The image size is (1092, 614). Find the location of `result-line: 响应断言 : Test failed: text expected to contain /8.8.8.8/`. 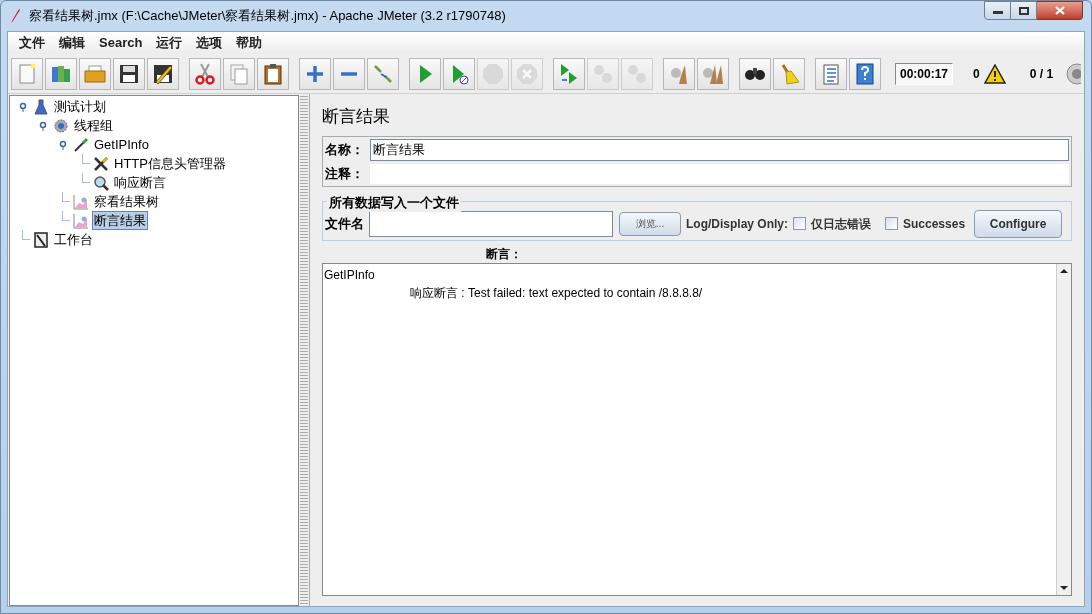

result-line: 响应断言 : Test failed: text expected to contain /8.8.8.8/ is located at coordinates (556, 293).